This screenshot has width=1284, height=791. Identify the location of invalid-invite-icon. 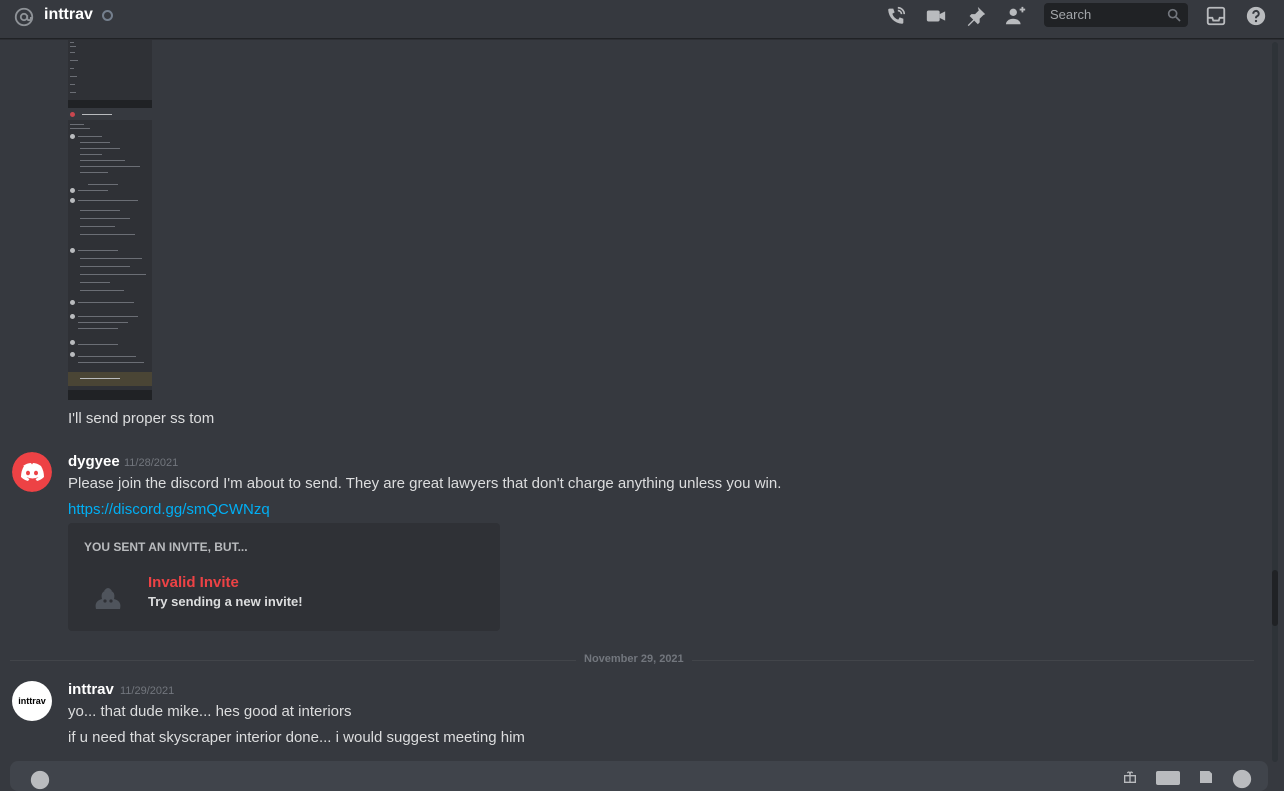
(108, 598).